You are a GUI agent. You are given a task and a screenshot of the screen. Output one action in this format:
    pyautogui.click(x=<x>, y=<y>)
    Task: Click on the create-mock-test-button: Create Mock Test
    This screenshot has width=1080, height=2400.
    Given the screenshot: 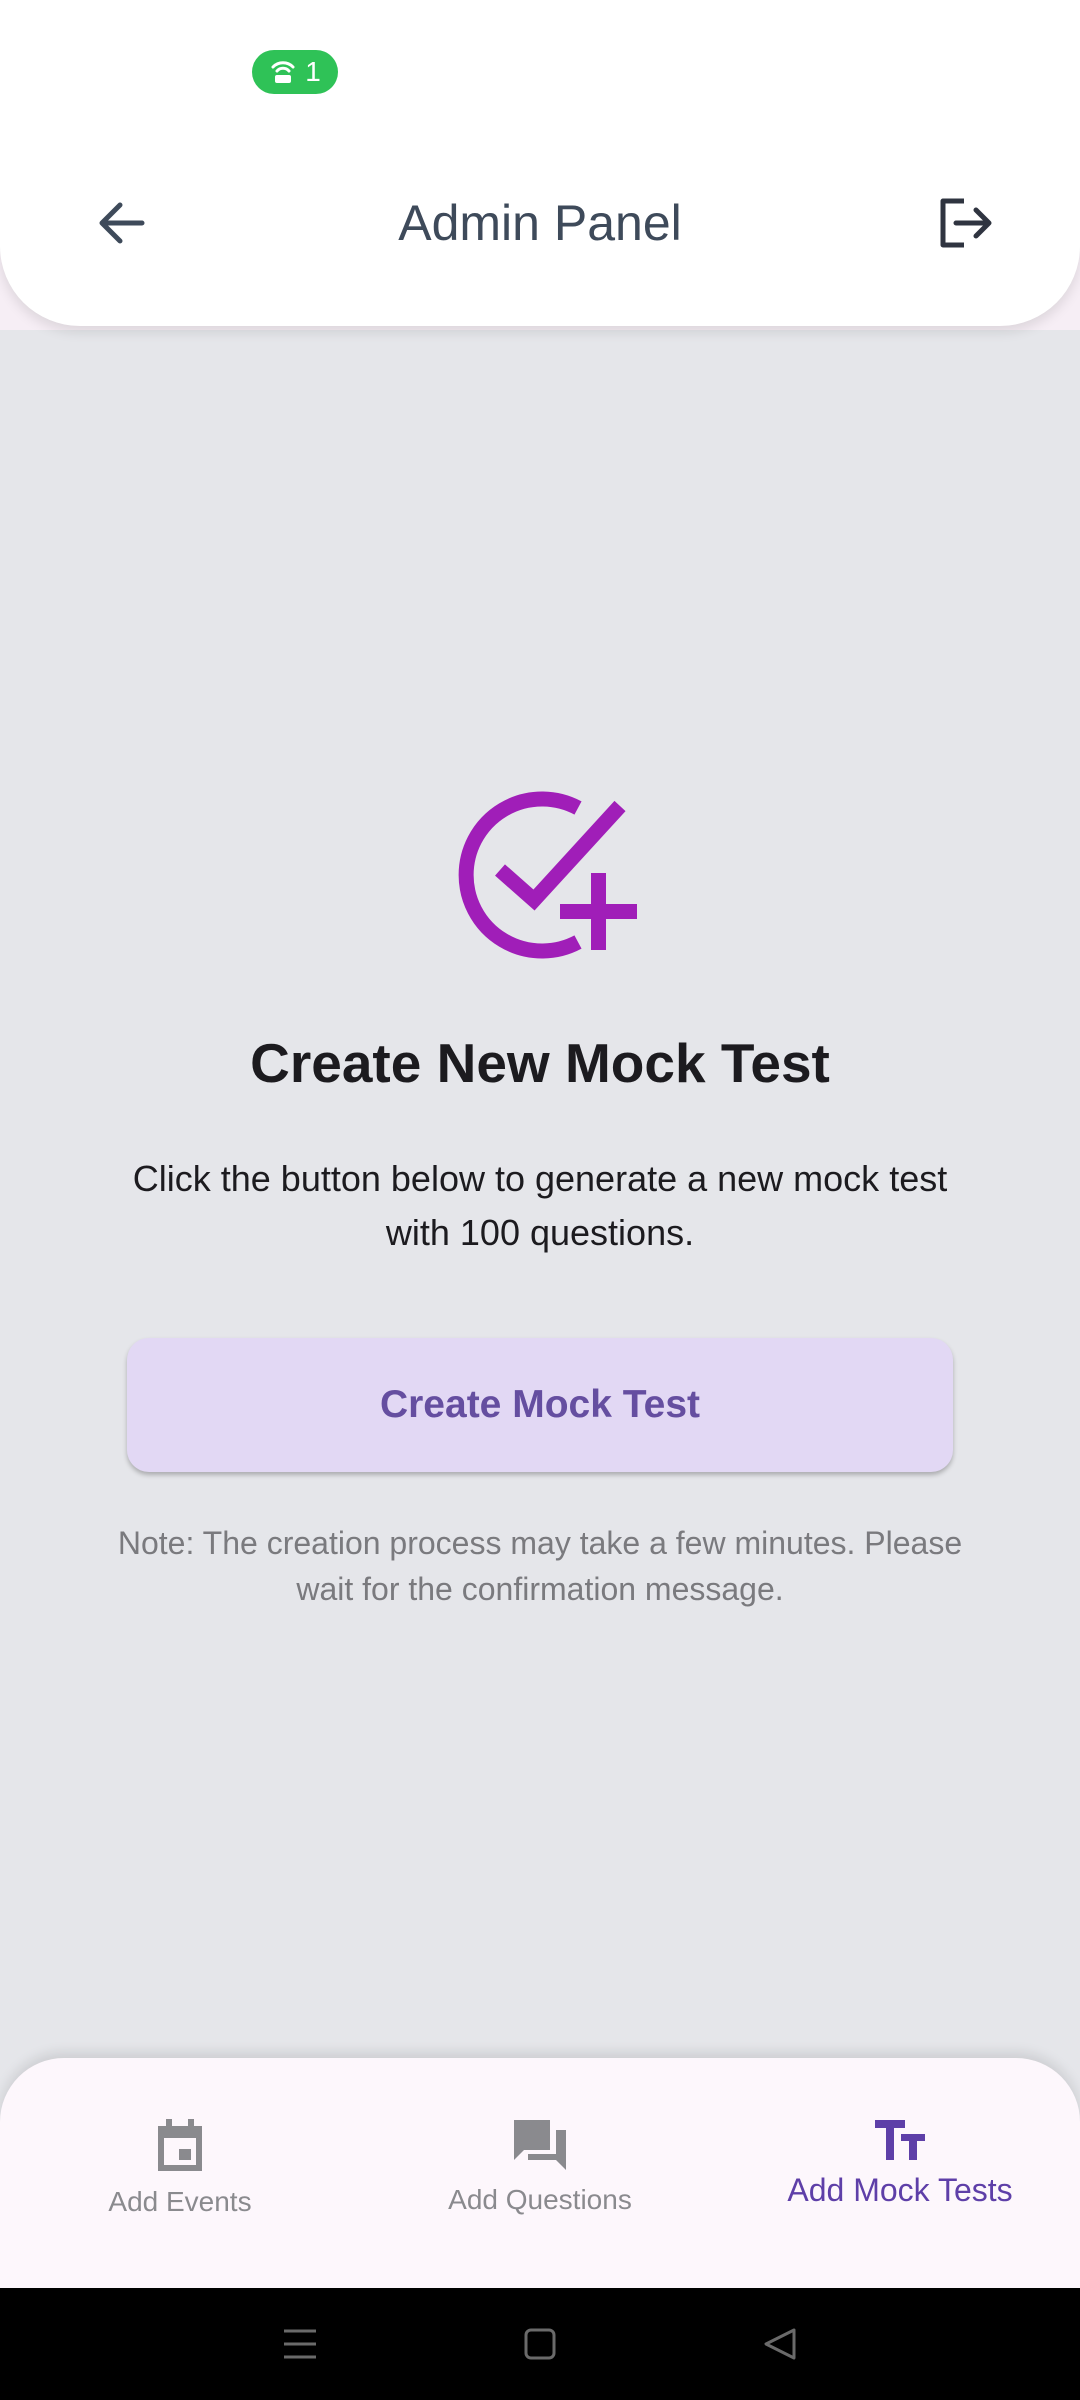 What is the action you would take?
    pyautogui.click(x=540, y=1405)
    